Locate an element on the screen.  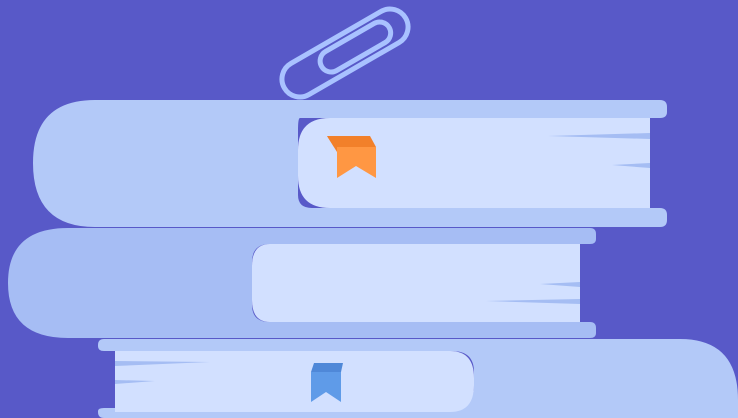
book-bottom-pages is located at coordinates (294, 381).